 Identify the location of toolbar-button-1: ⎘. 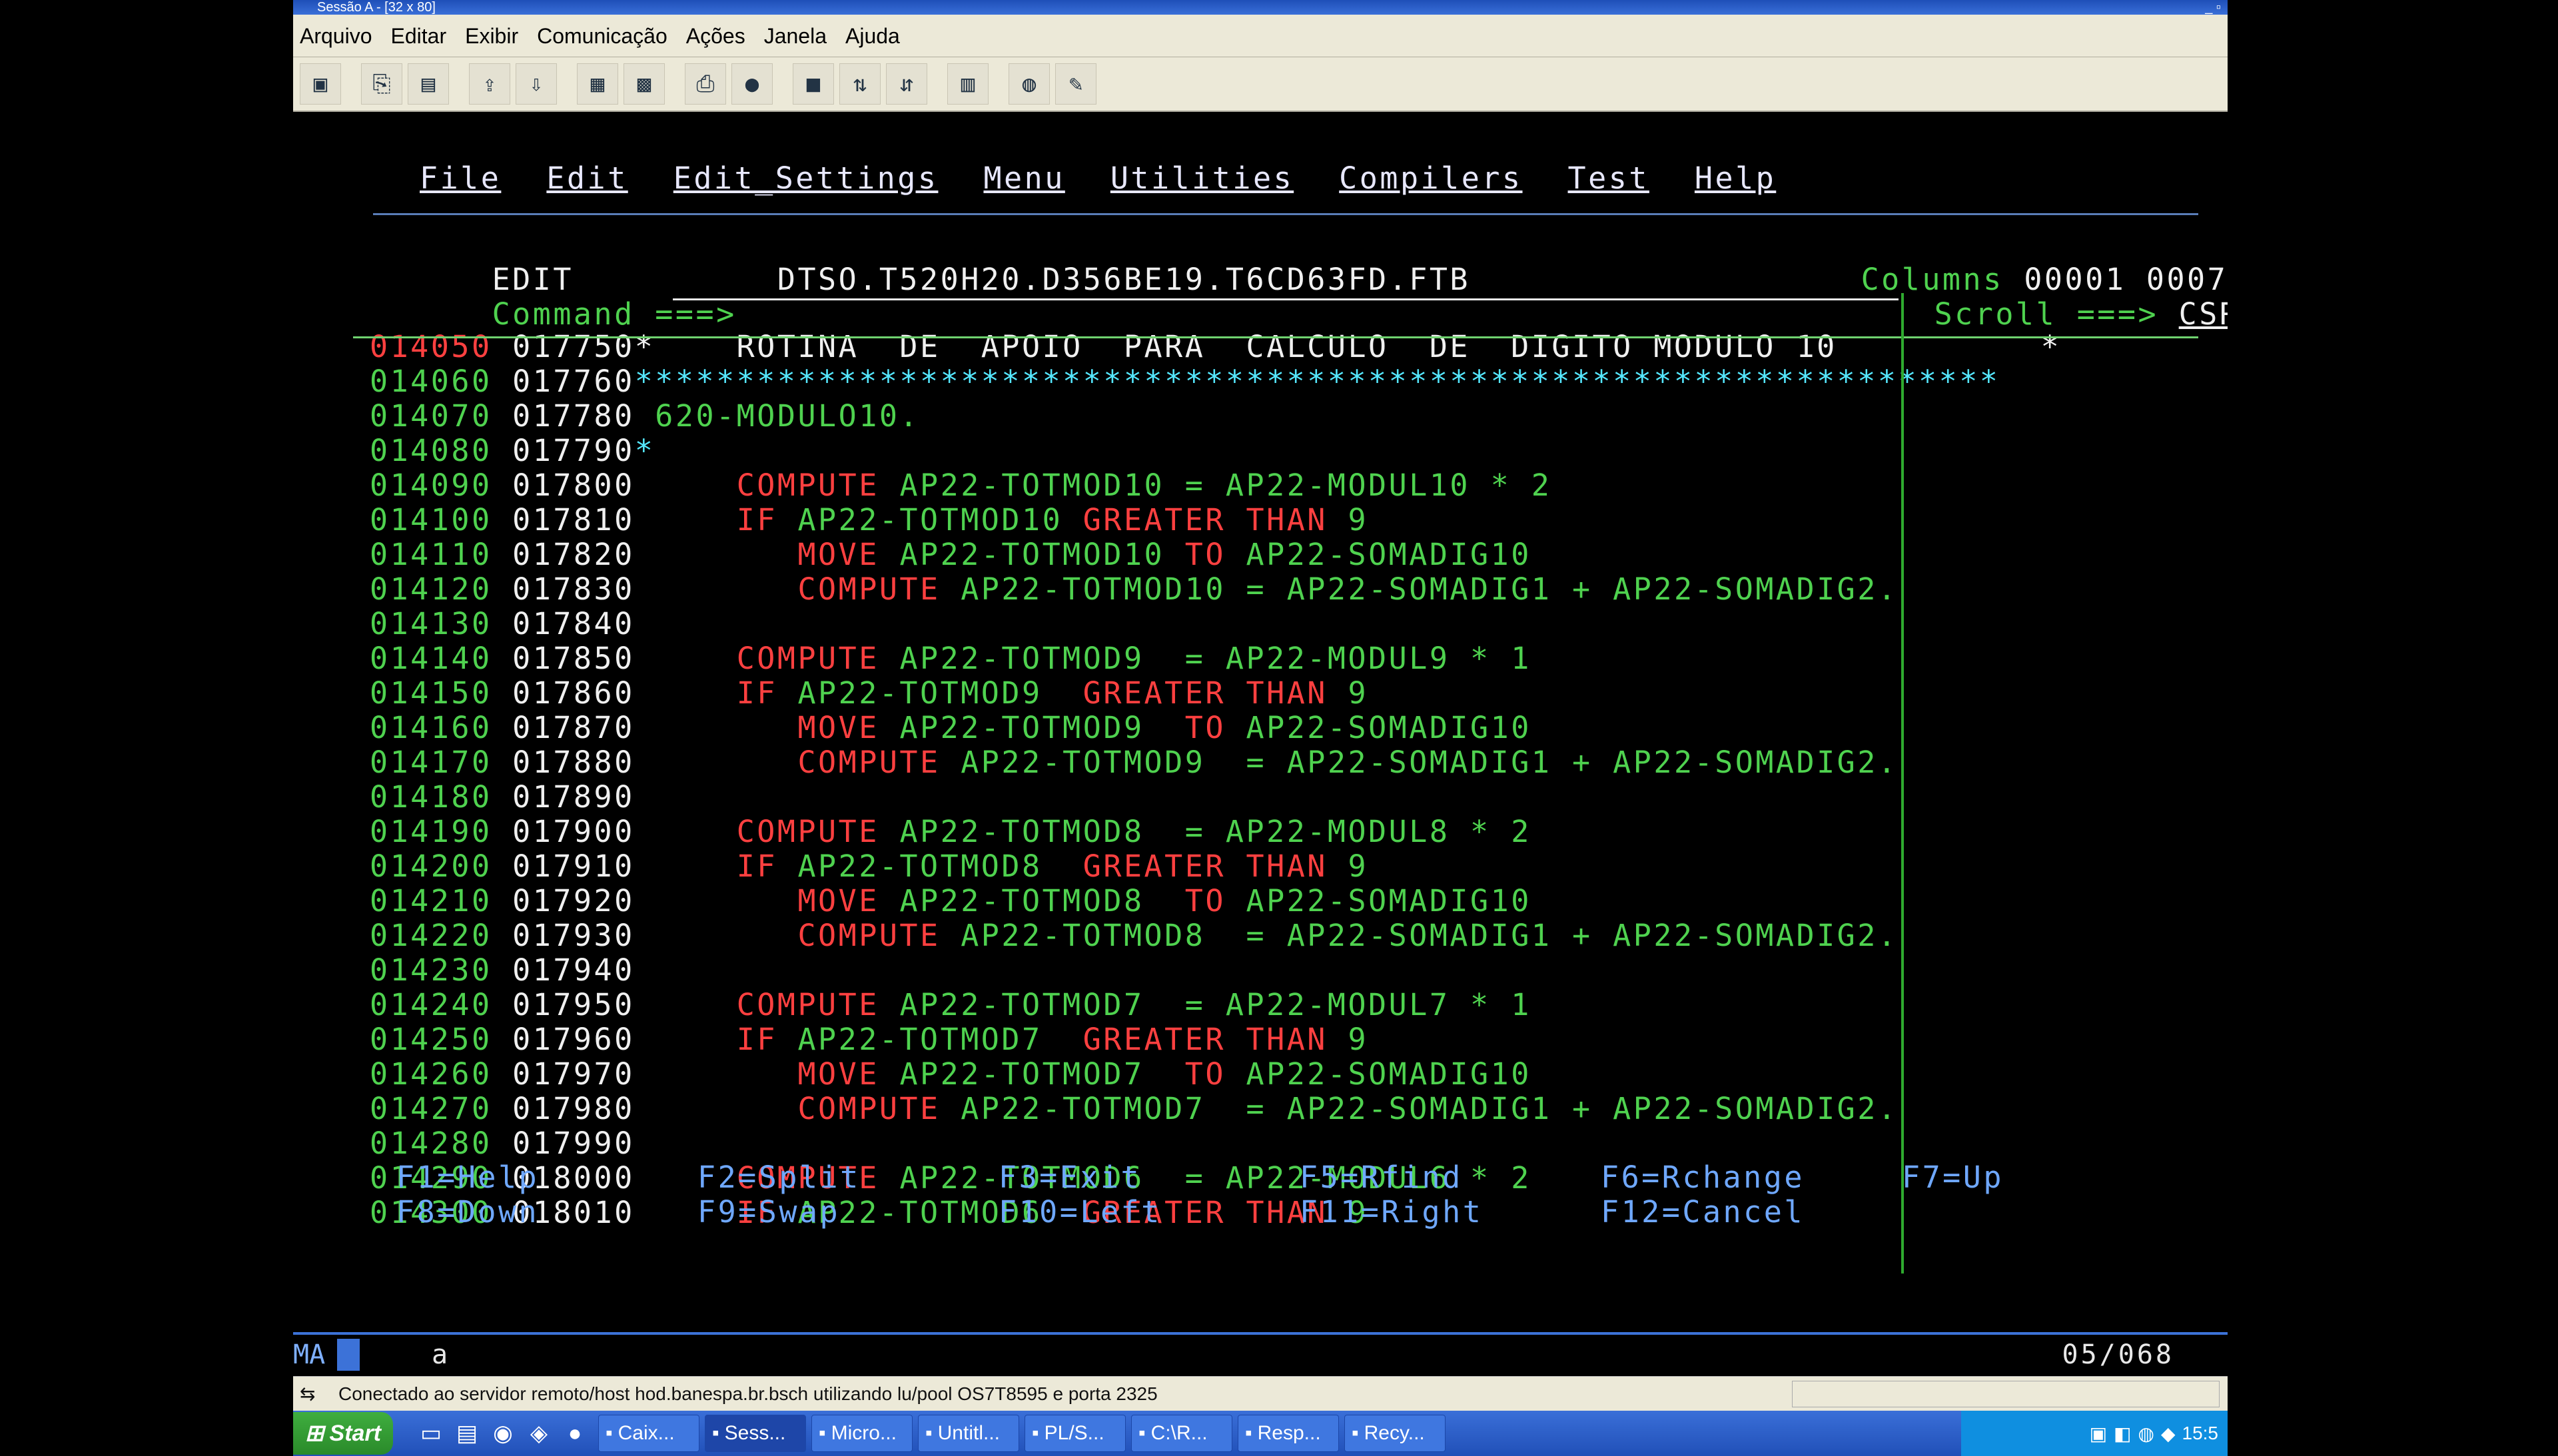
(381, 84).